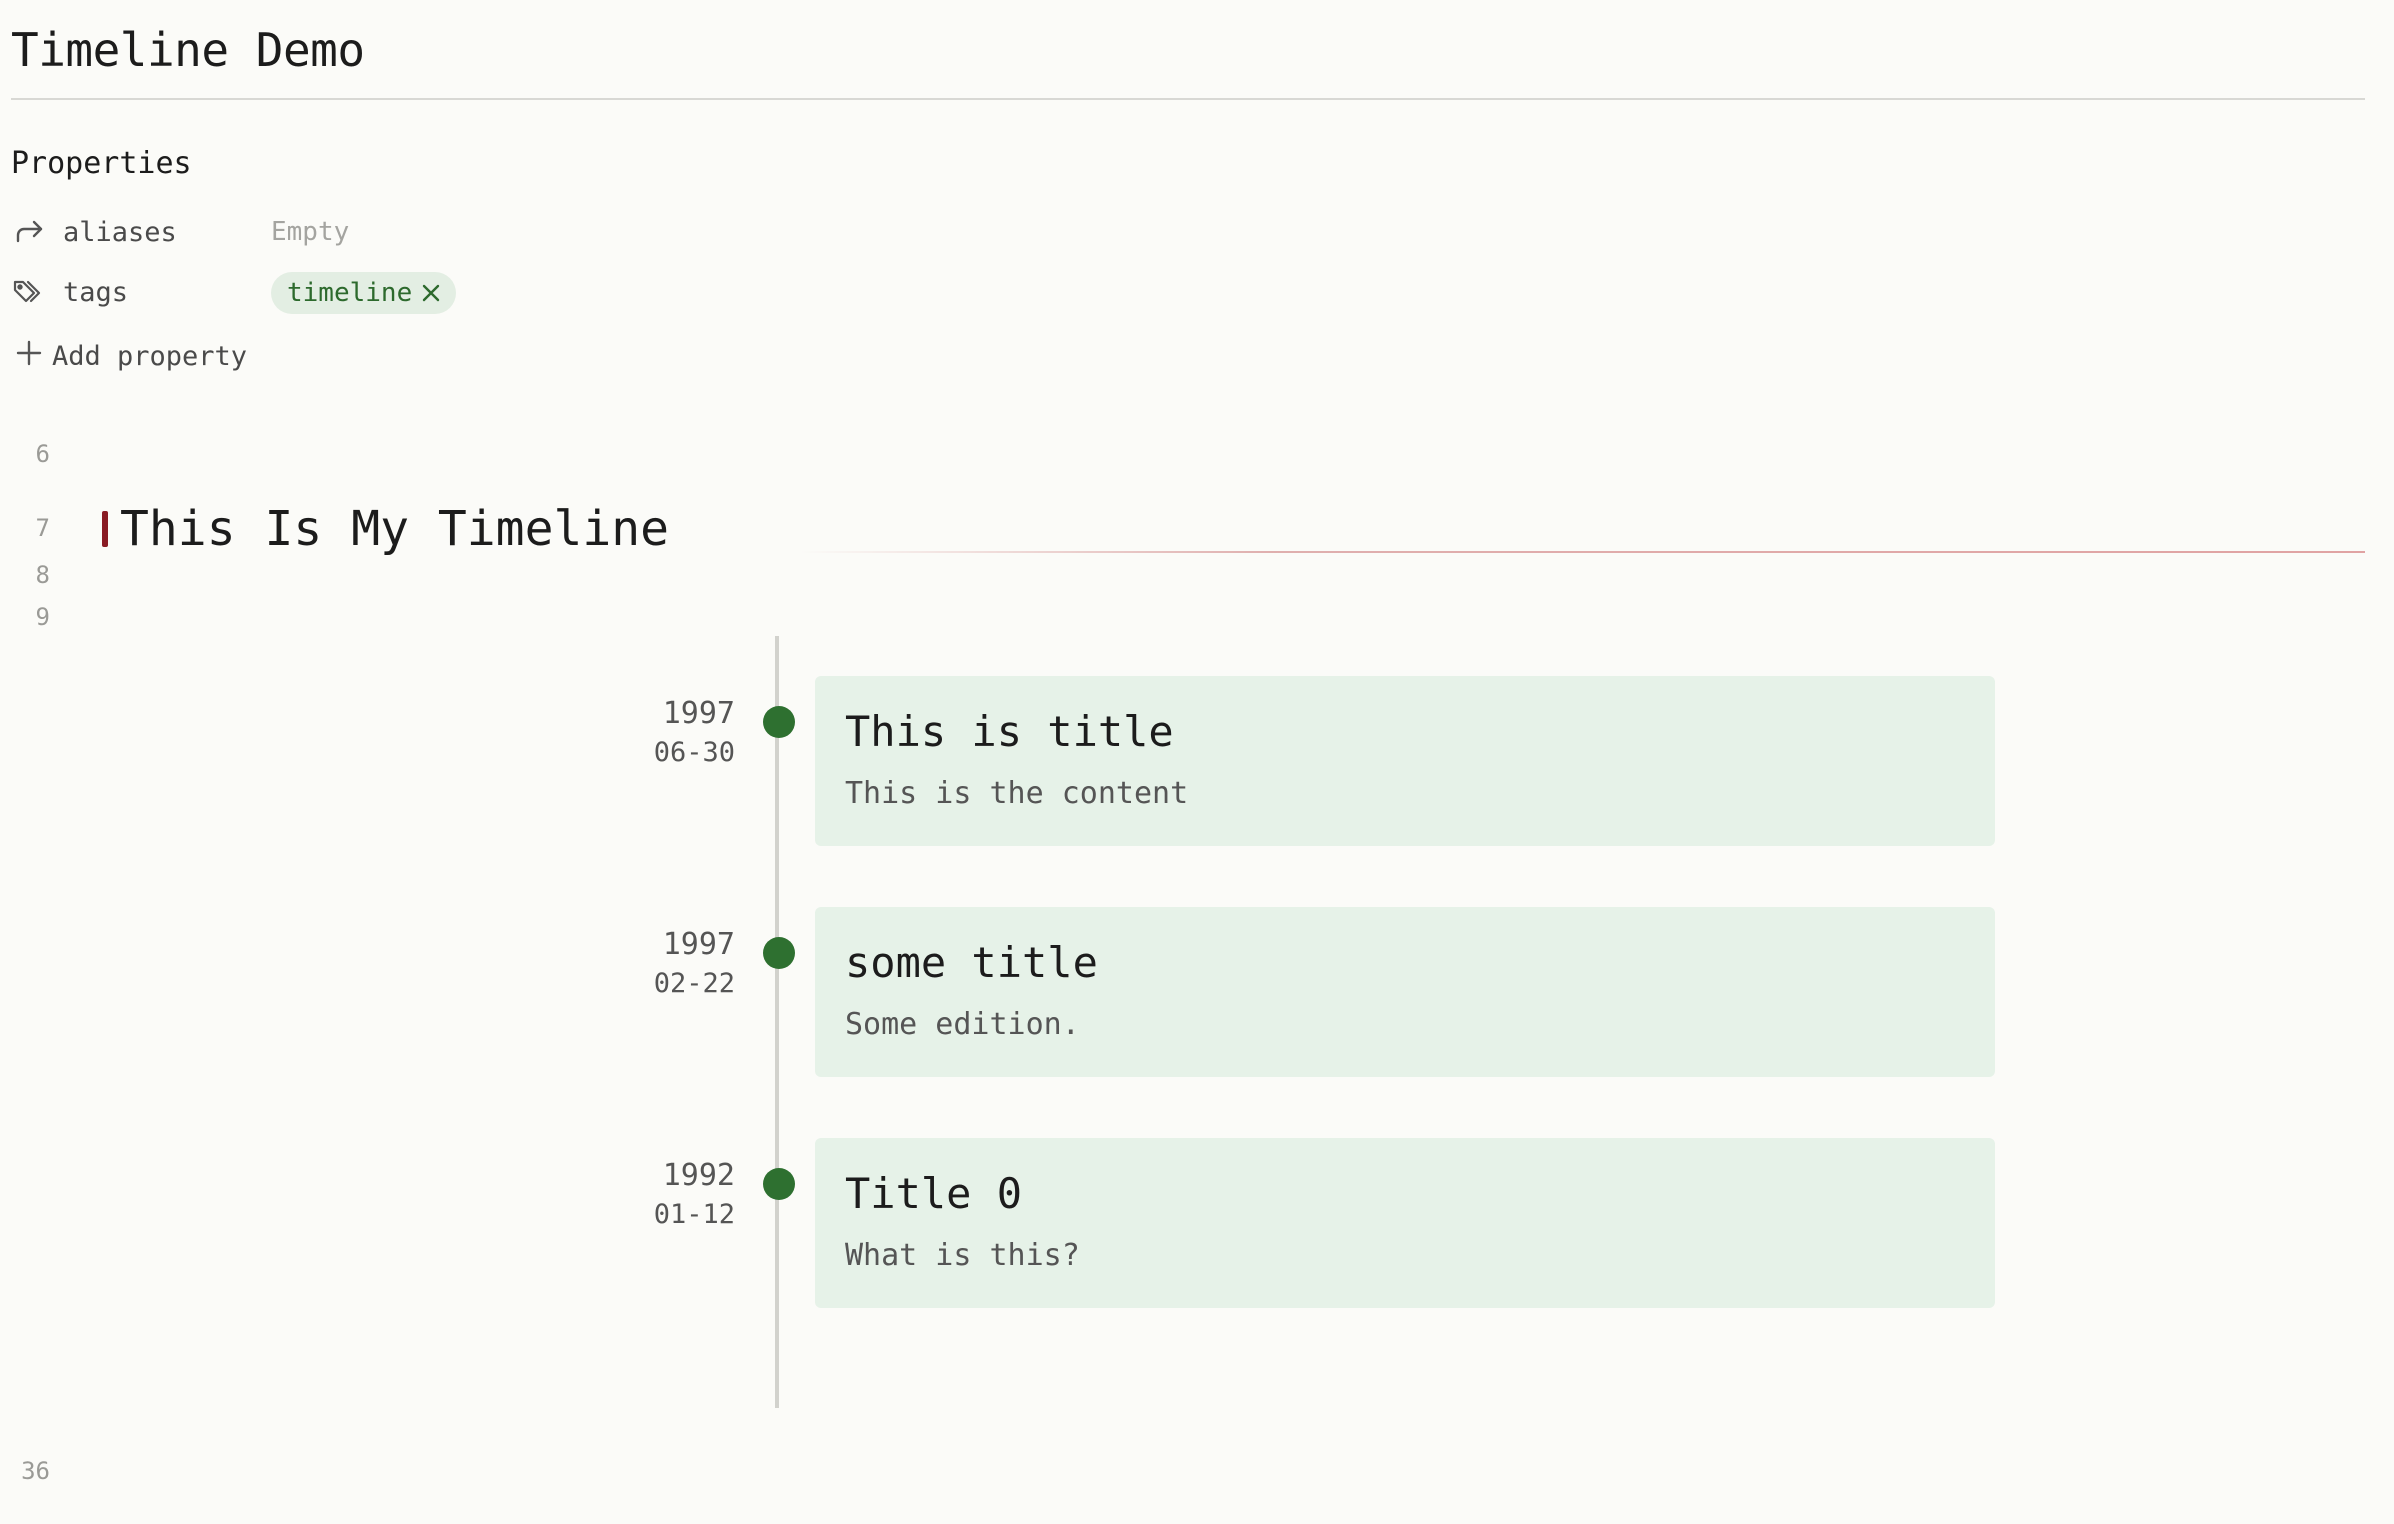 The width and height of the screenshot is (2394, 1524). I want to click on event-card: Title 0 What is this?, so click(1405, 1223).